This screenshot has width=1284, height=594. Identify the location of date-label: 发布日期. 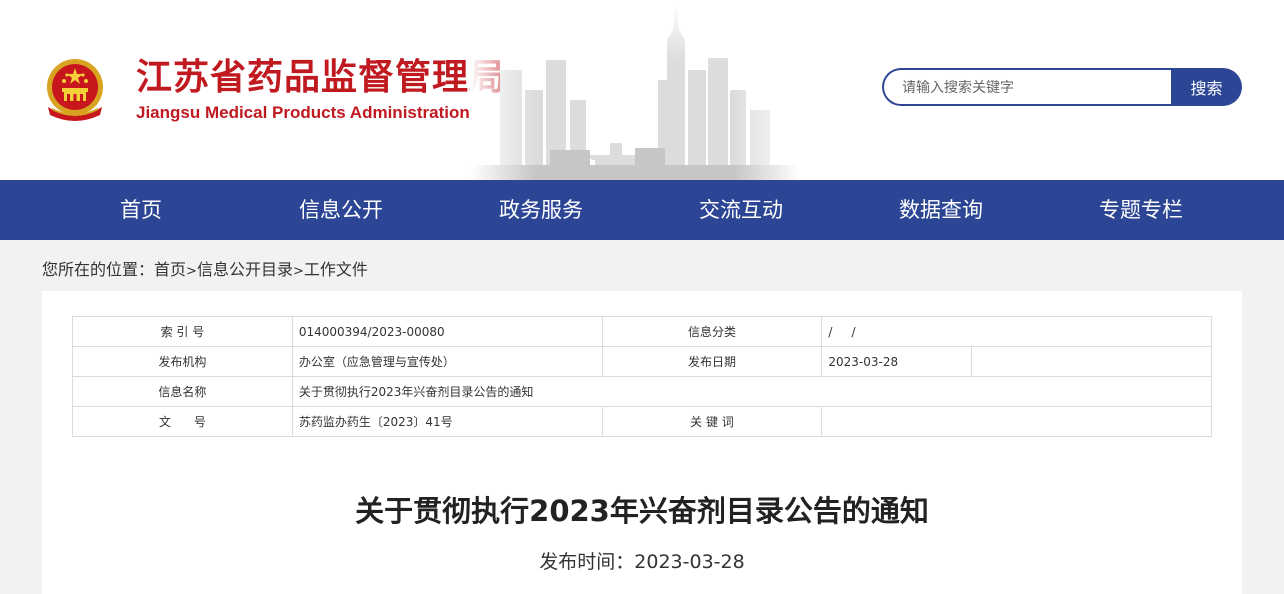
(712, 361).